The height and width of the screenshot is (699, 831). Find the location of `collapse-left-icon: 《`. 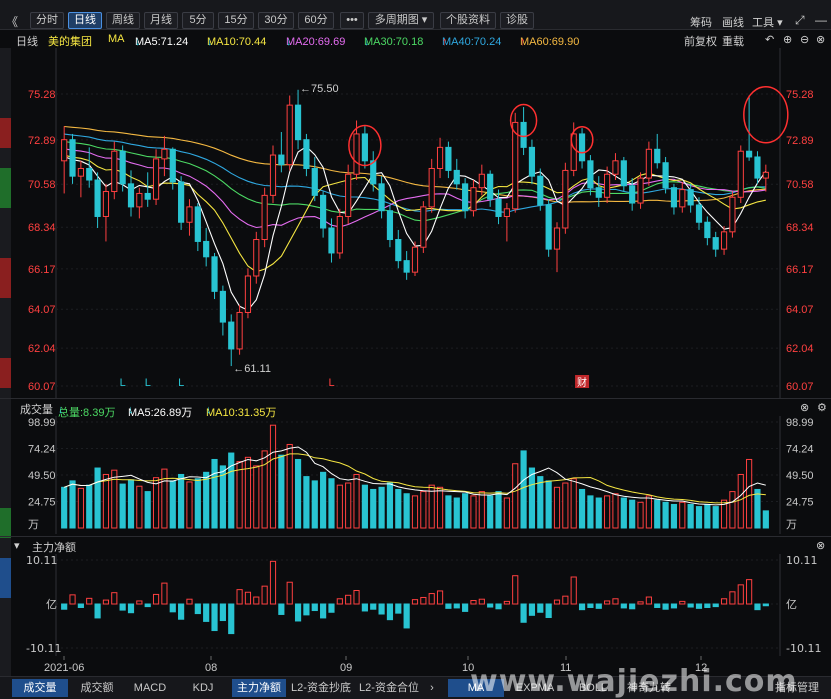

collapse-left-icon: 《 is located at coordinates (12, 21).